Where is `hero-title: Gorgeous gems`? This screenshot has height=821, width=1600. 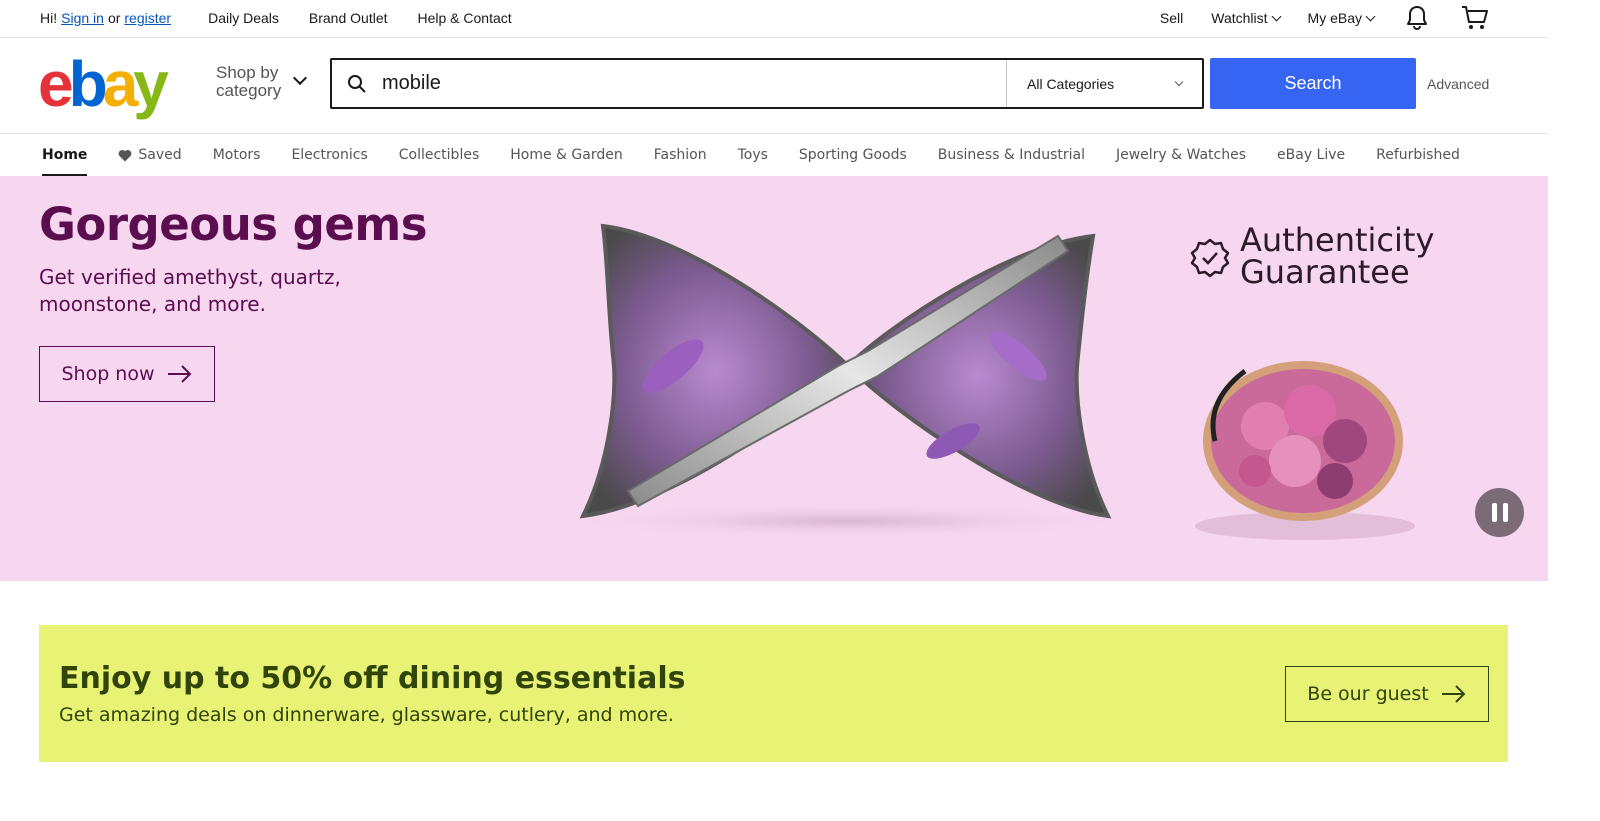 hero-title: Gorgeous gems is located at coordinates (233, 224).